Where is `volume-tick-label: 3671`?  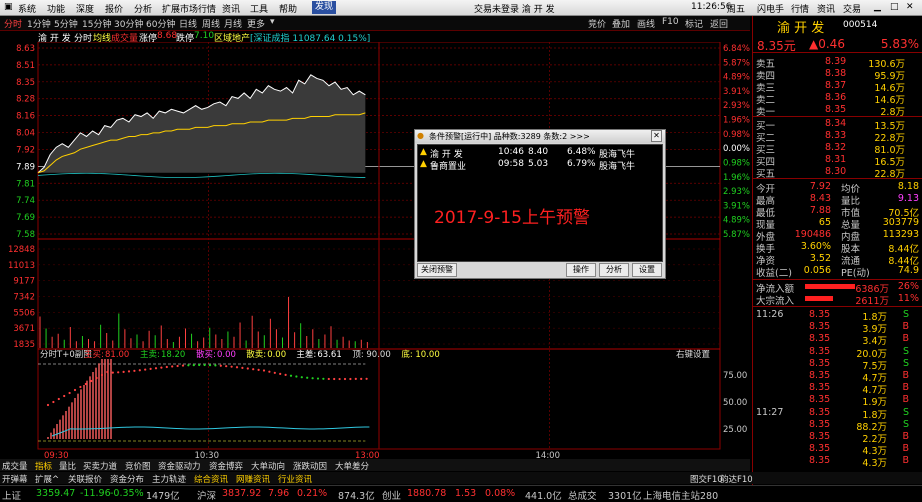
volume-tick-label: 3671 is located at coordinates (24, 329).